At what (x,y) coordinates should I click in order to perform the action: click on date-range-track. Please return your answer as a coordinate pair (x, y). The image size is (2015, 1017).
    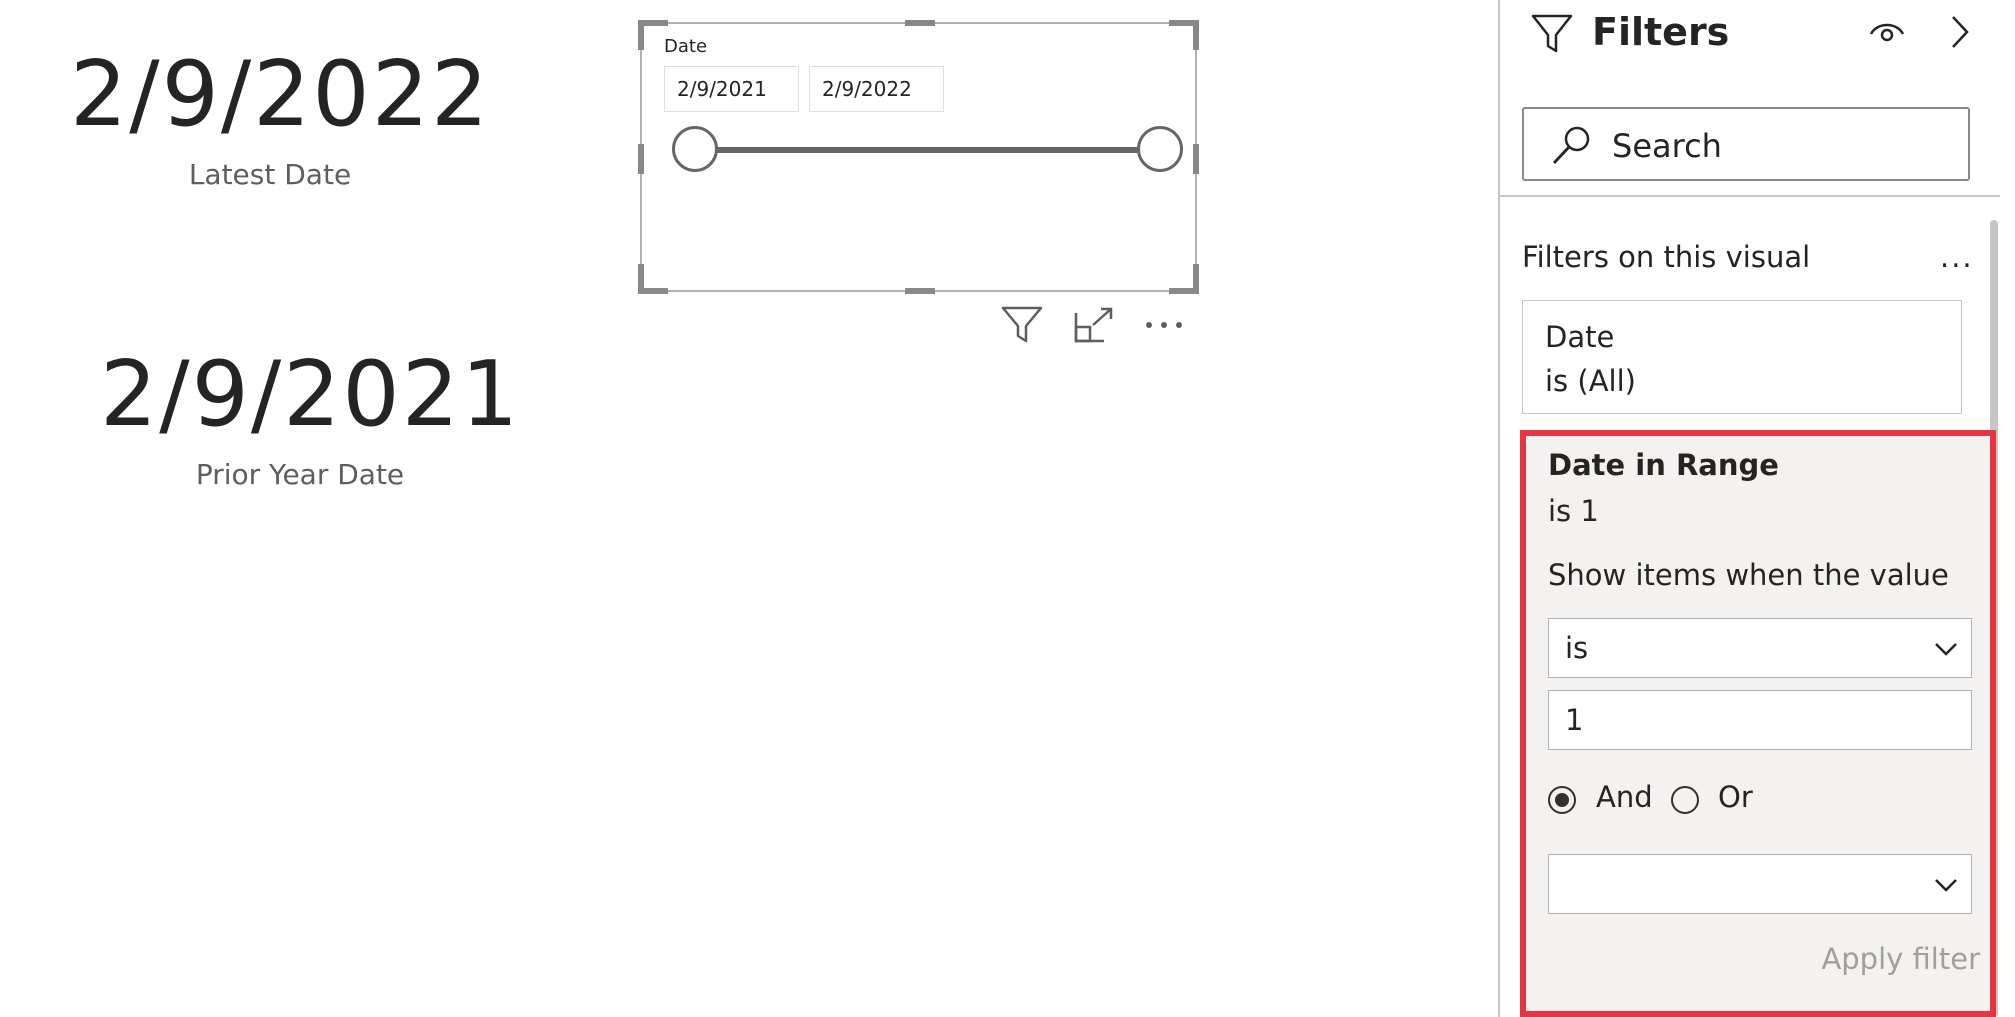
    Looking at the image, I should click on (920, 150).